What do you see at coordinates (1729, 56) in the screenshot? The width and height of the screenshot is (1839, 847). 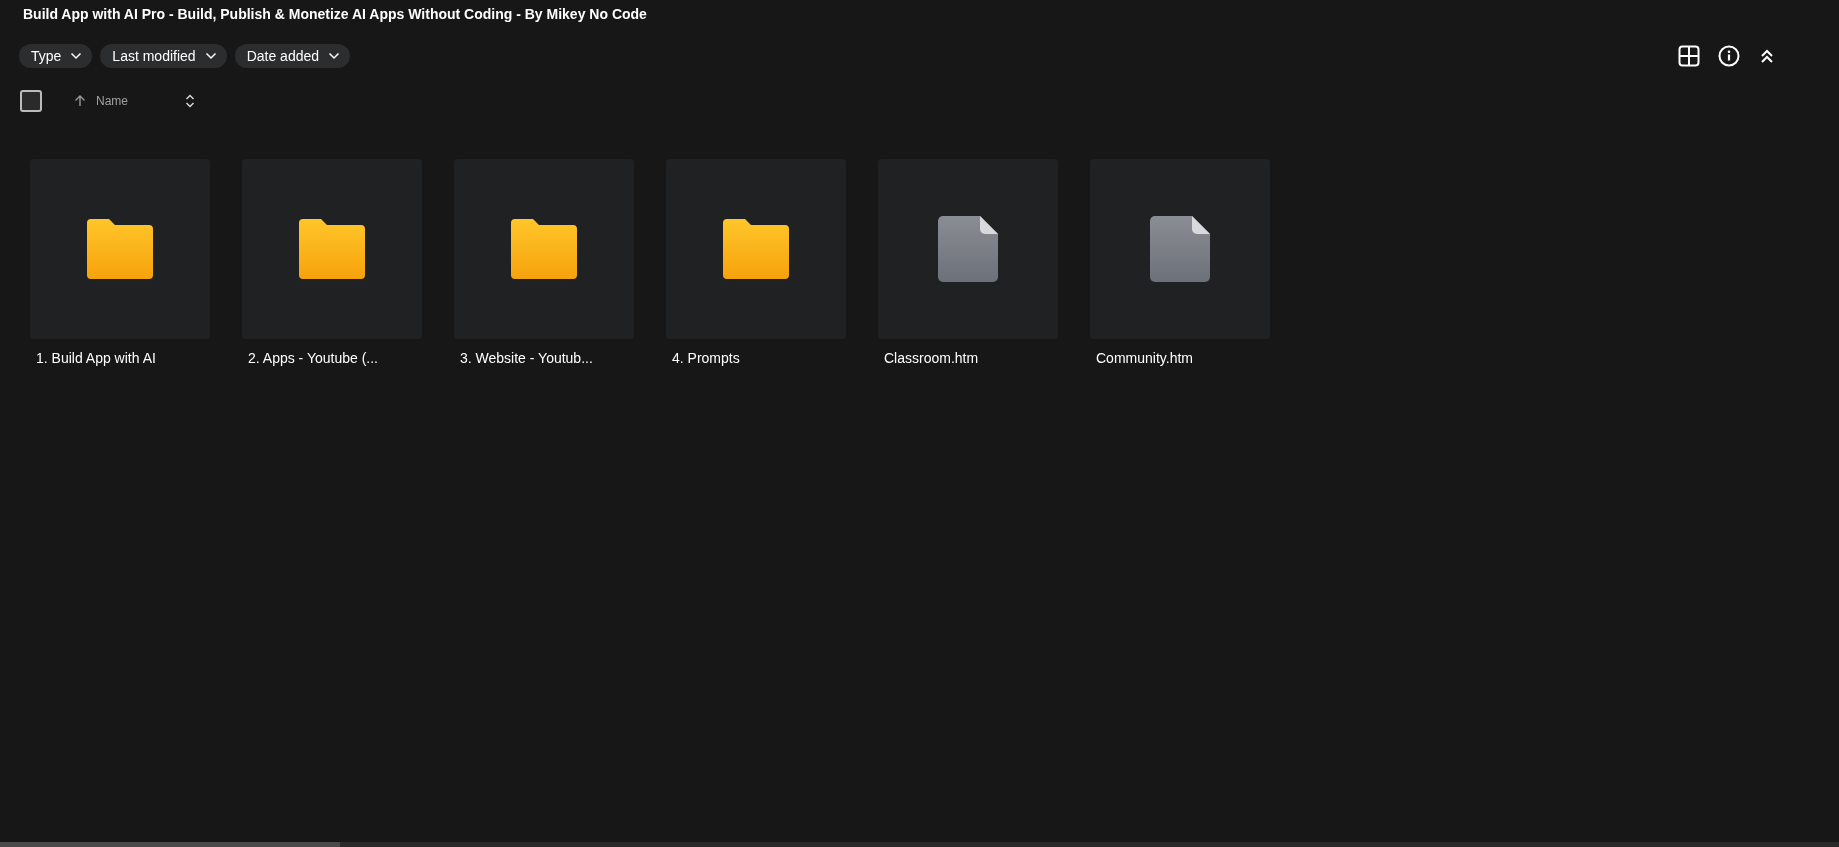 I see `info-icon` at bounding box center [1729, 56].